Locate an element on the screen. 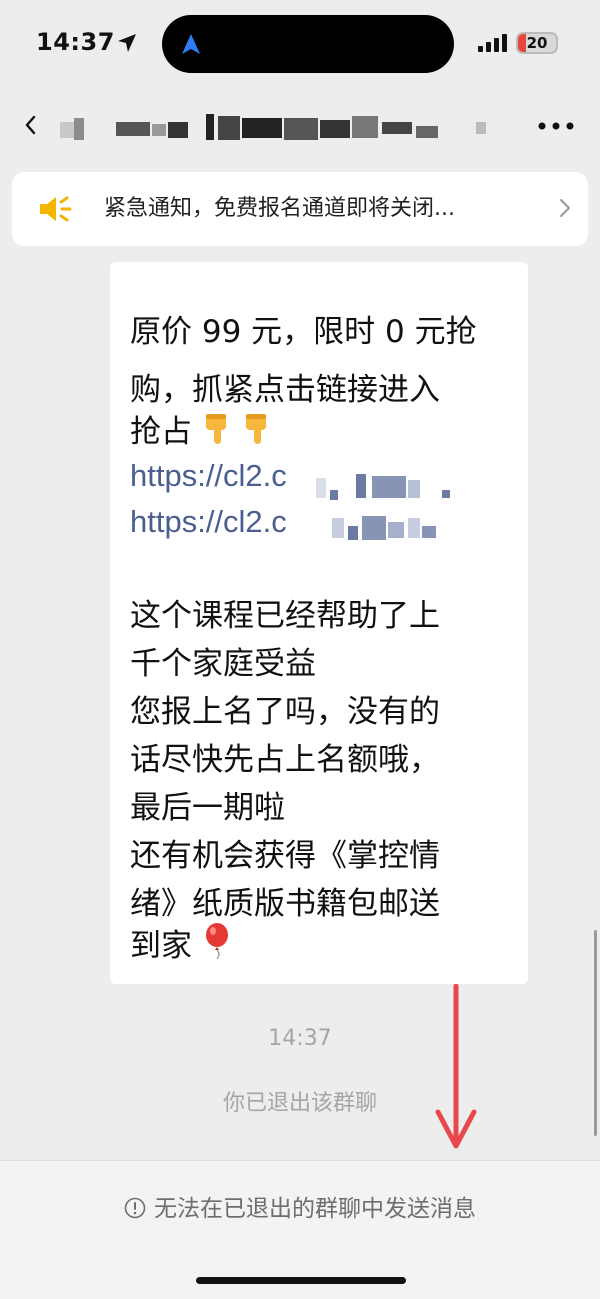  annotation-arrow-icon is located at coordinates (456, 1066).